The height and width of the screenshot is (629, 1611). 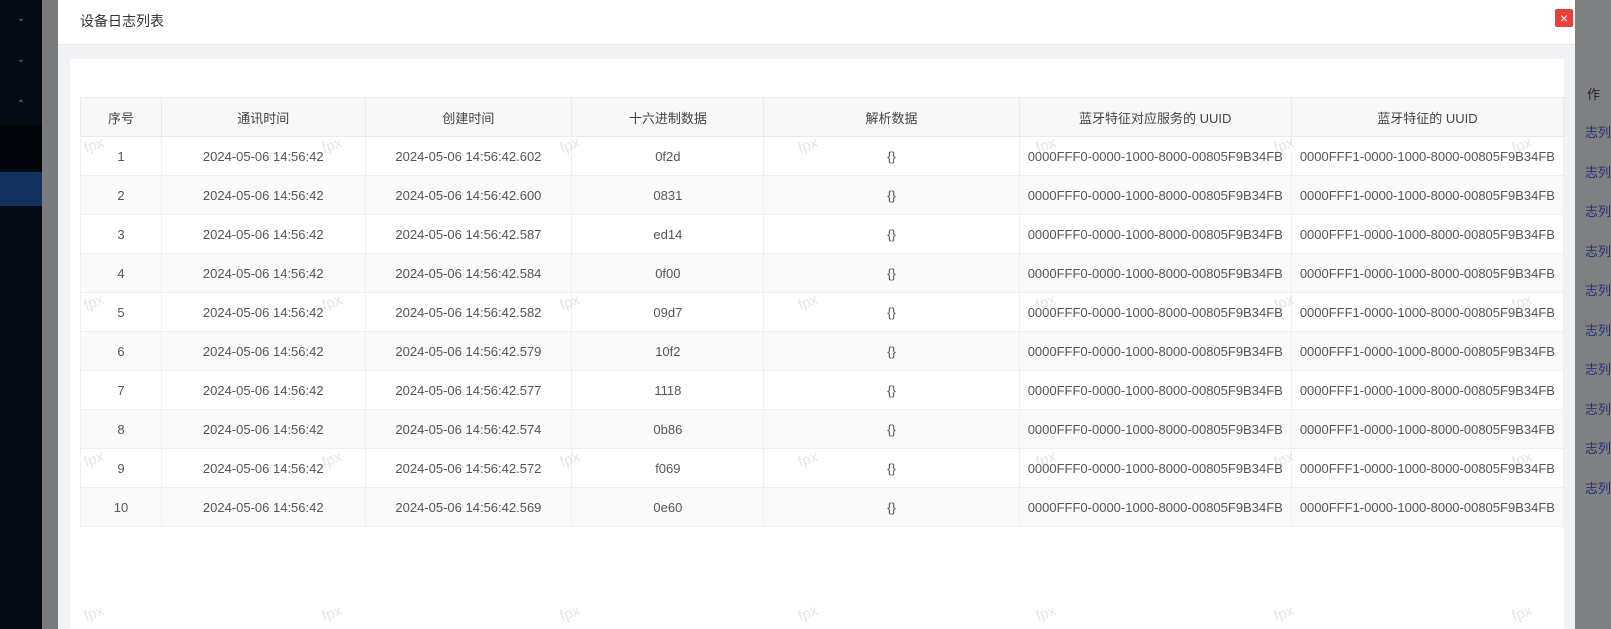 I want to click on cell-hex-data: f069, so click(x=668, y=468).